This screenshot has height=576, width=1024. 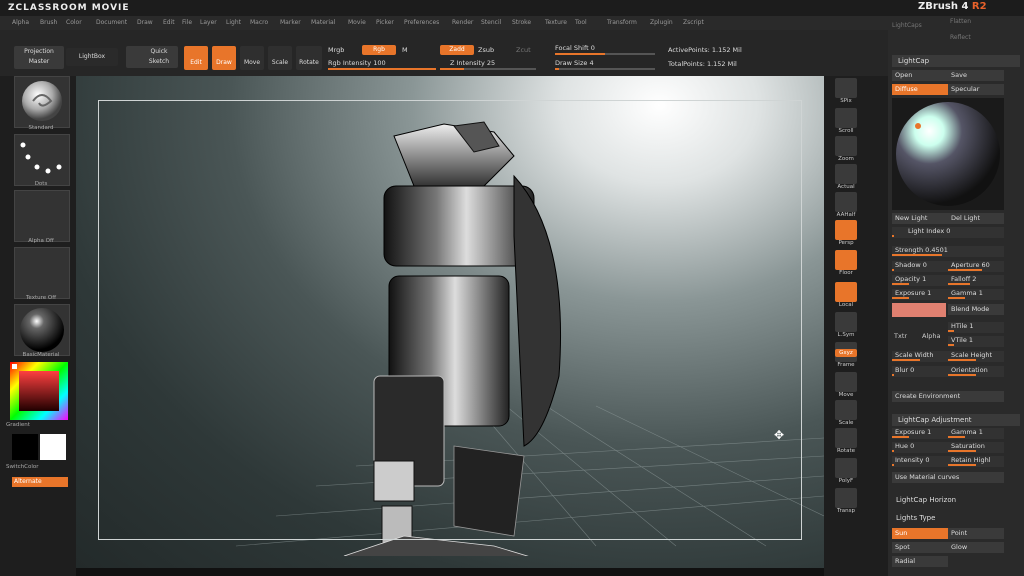 I want to click on menu-item-movie: Movie, so click(x=357, y=22).